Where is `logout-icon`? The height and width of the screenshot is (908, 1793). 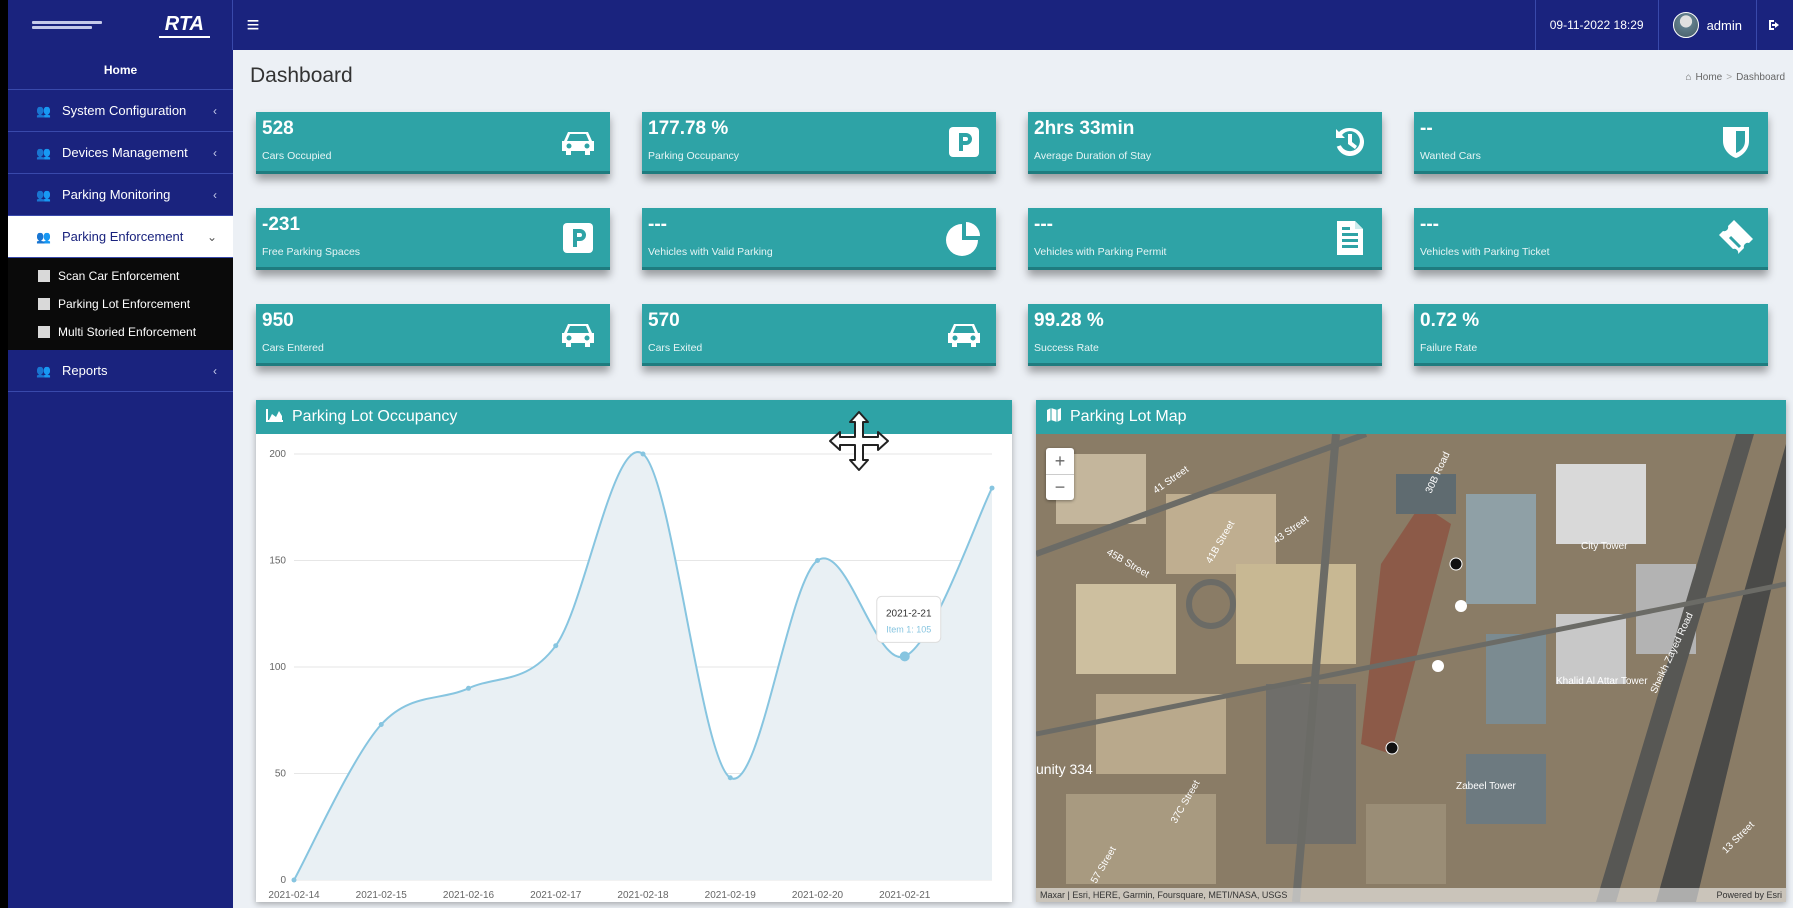
logout-icon is located at coordinates (1775, 25).